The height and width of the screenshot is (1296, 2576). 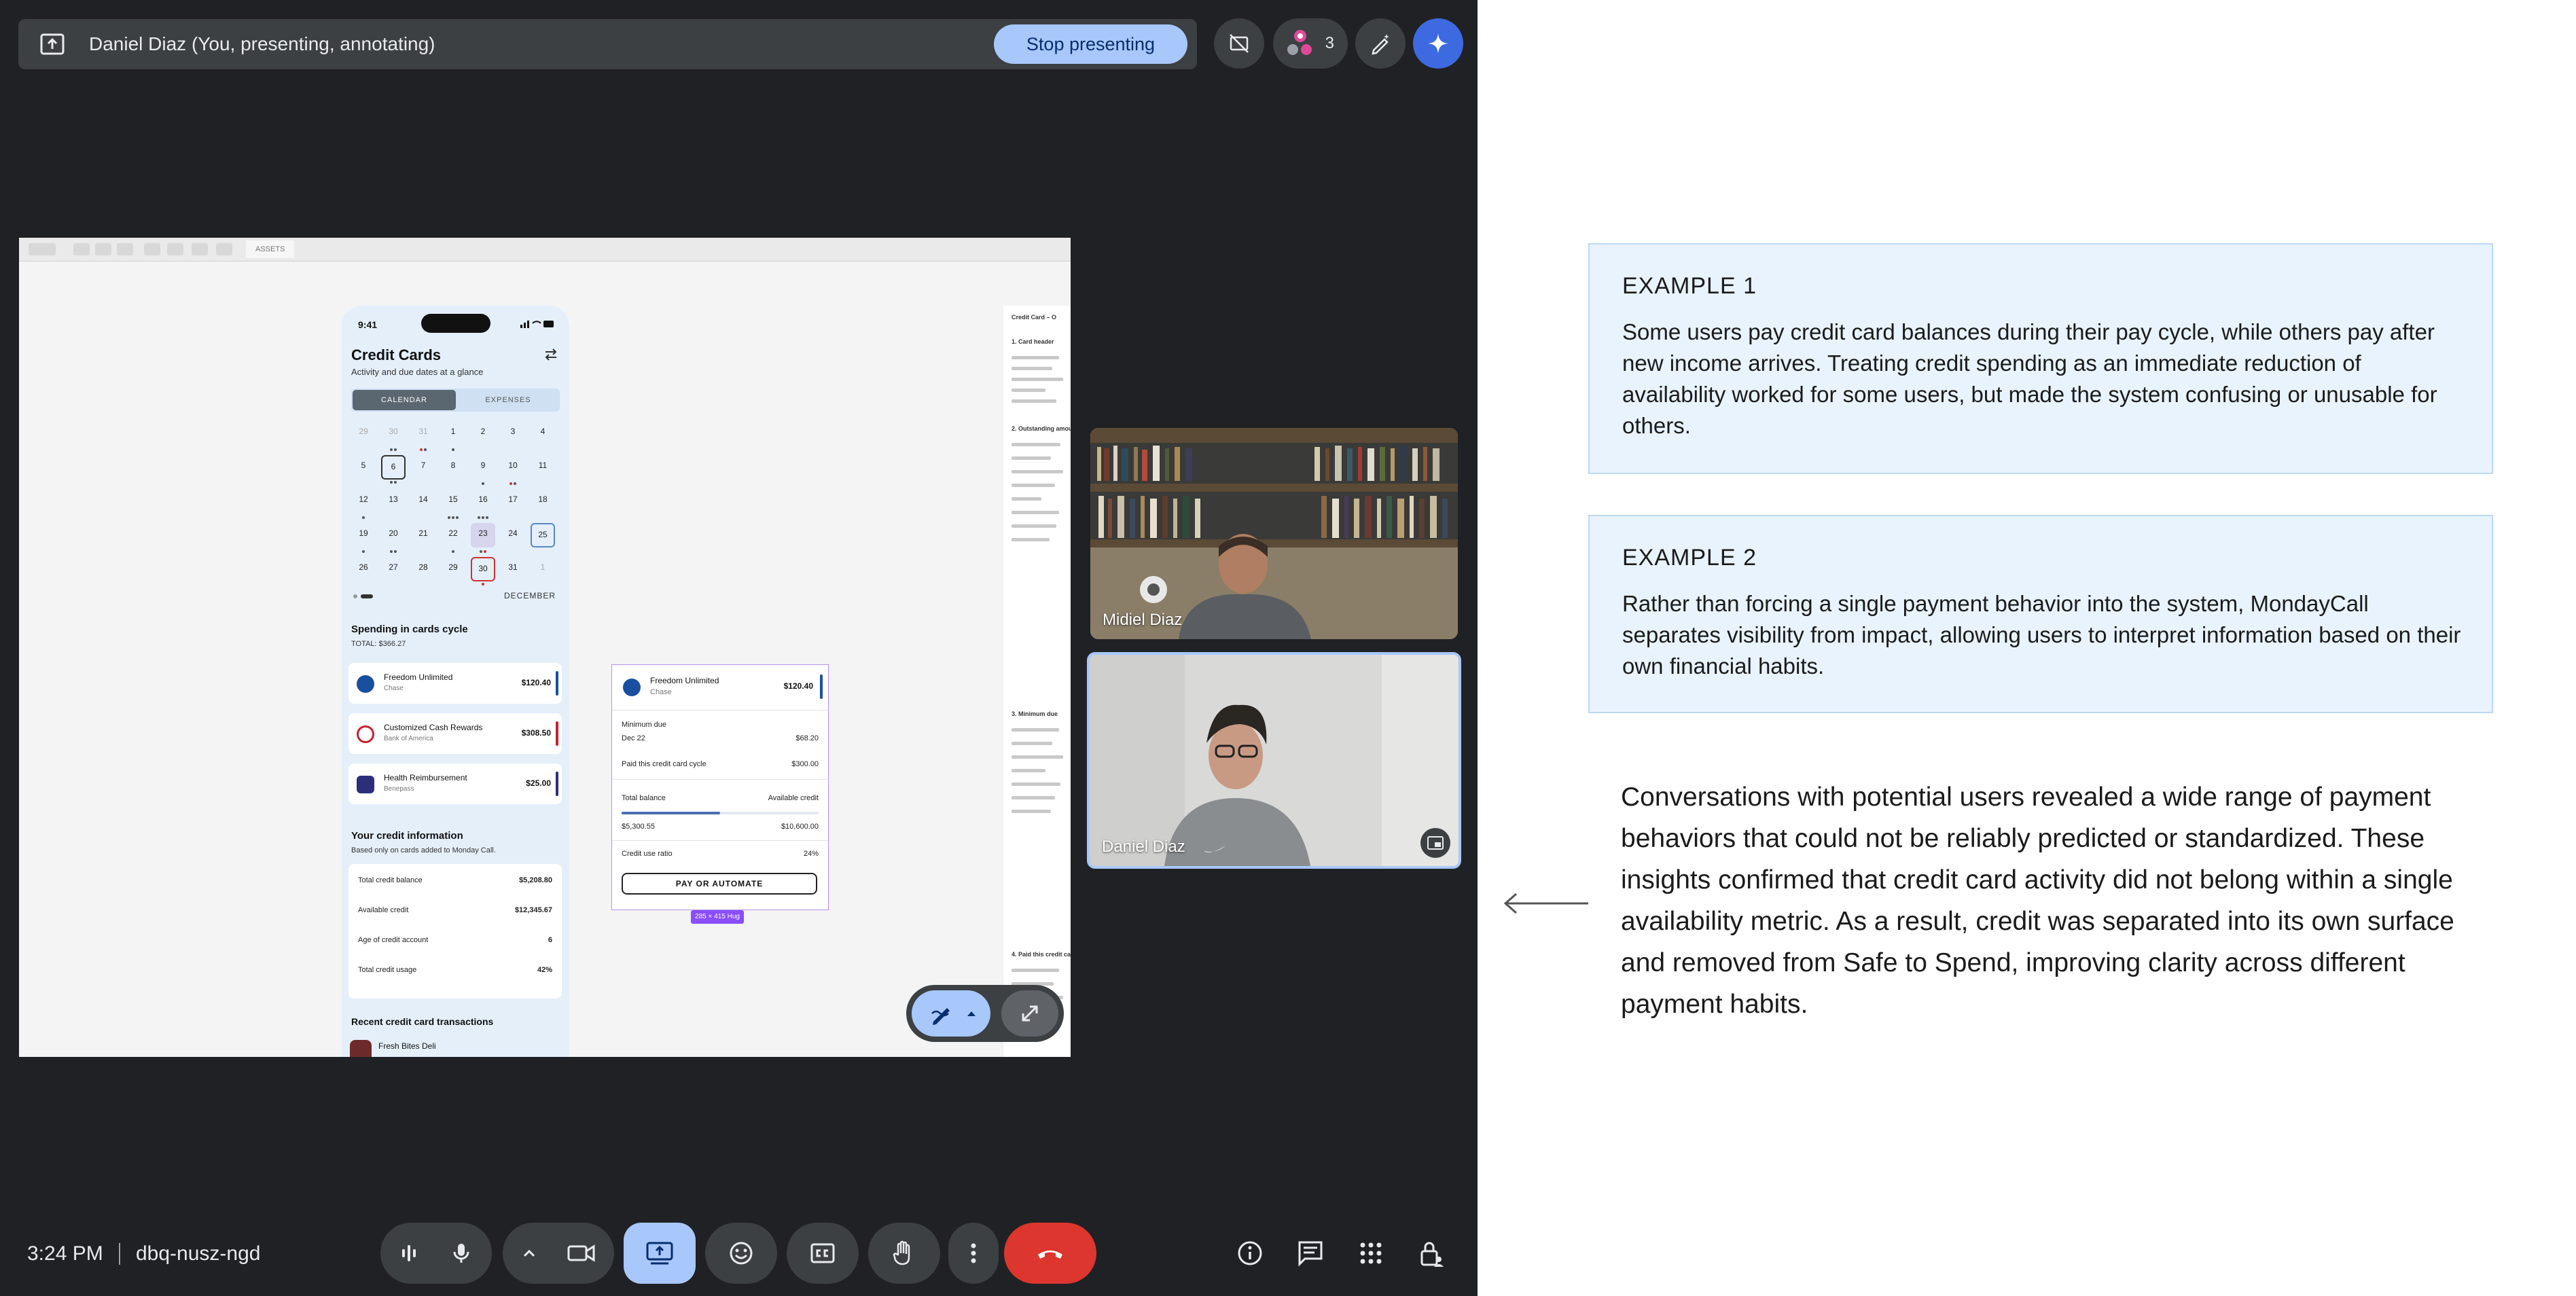 What do you see at coordinates (543, 467) in the screenshot?
I see `calendar-day: 11` at bounding box center [543, 467].